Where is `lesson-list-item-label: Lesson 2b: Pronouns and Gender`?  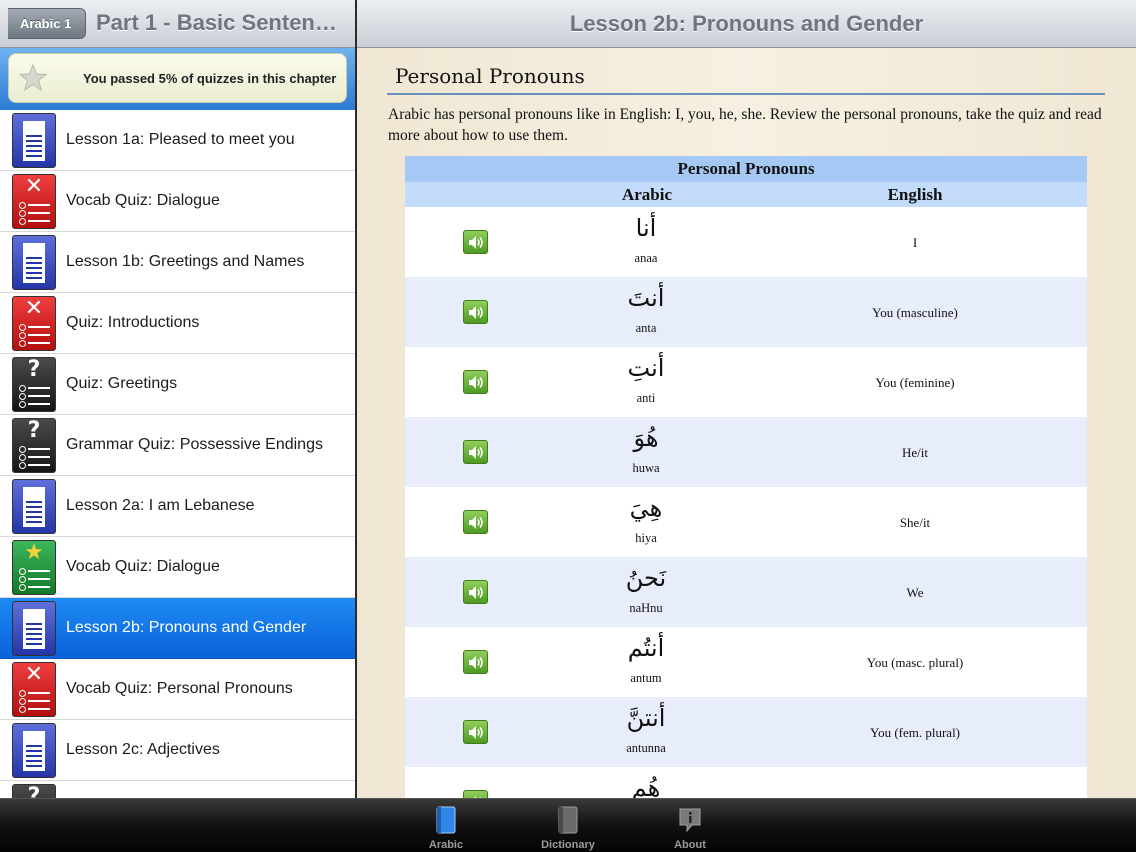
lesson-list-item-label: Lesson 2b: Pronouns and Gender is located at coordinates (186, 627).